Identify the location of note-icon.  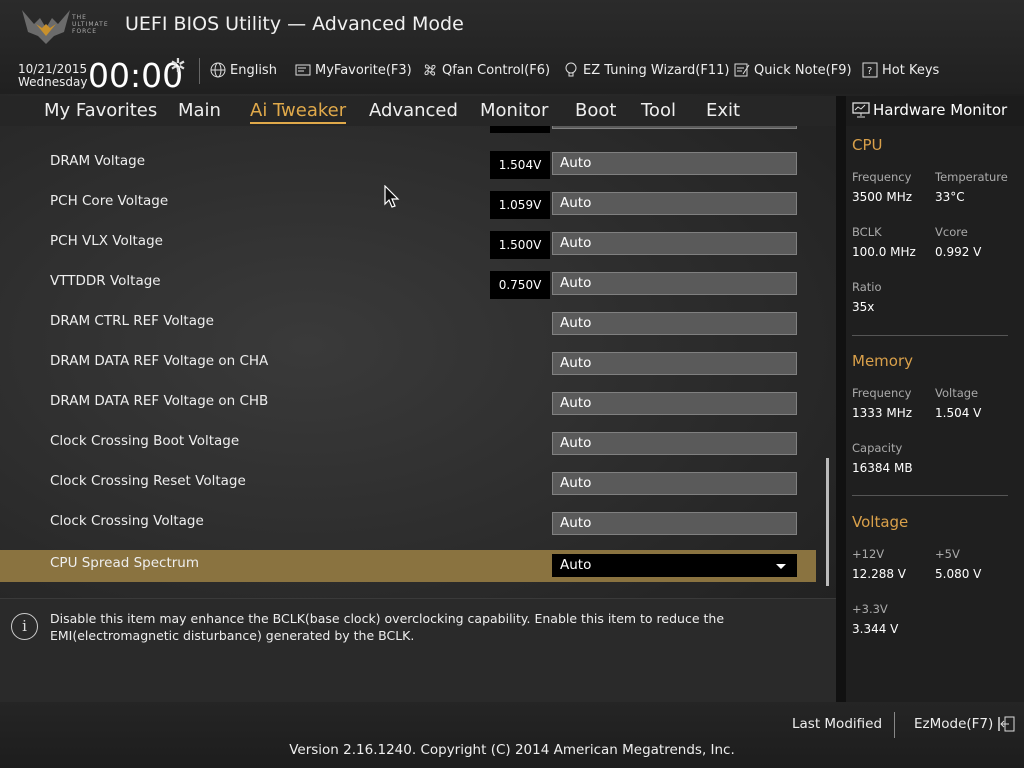
(742, 70).